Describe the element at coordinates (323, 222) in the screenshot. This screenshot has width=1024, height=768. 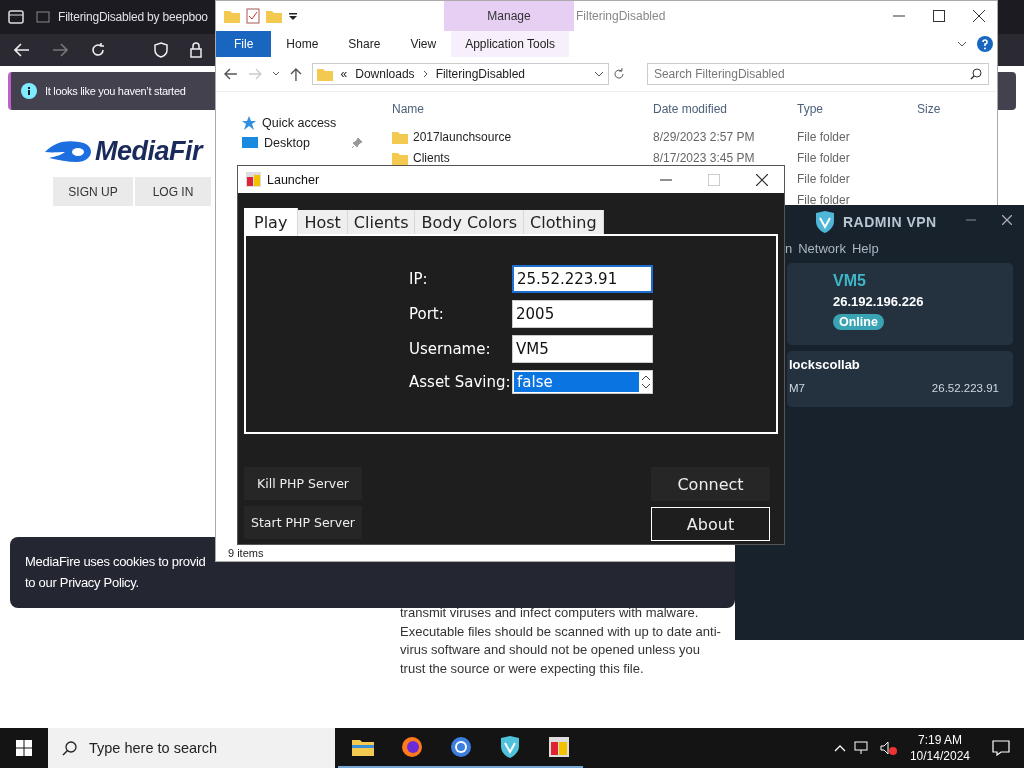
I see `tab: Host` at that location.